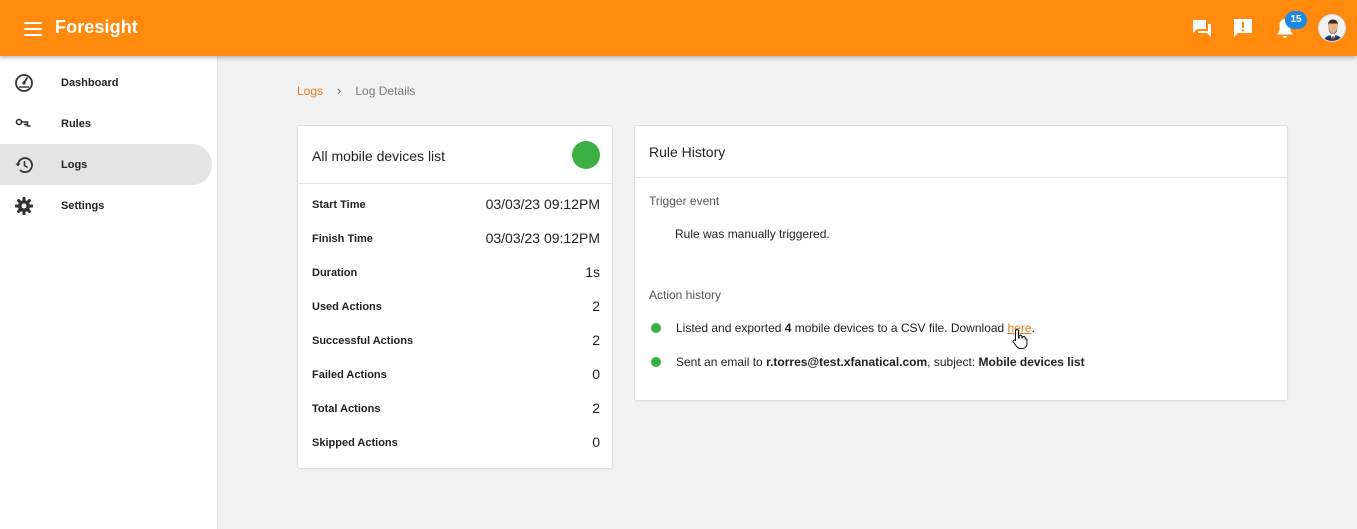 Image resolution: width=1357 pixels, height=529 pixels. What do you see at coordinates (347, 307) in the screenshot?
I see `row-label: Used Actions` at bounding box center [347, 307].